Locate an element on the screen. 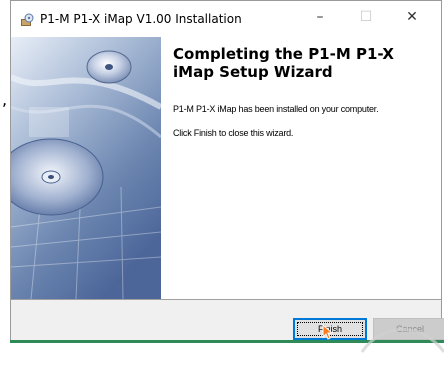 The height and width of the screenshot is (372, 444). maximize-icon: ☐ is located at coordinates (366, 17).